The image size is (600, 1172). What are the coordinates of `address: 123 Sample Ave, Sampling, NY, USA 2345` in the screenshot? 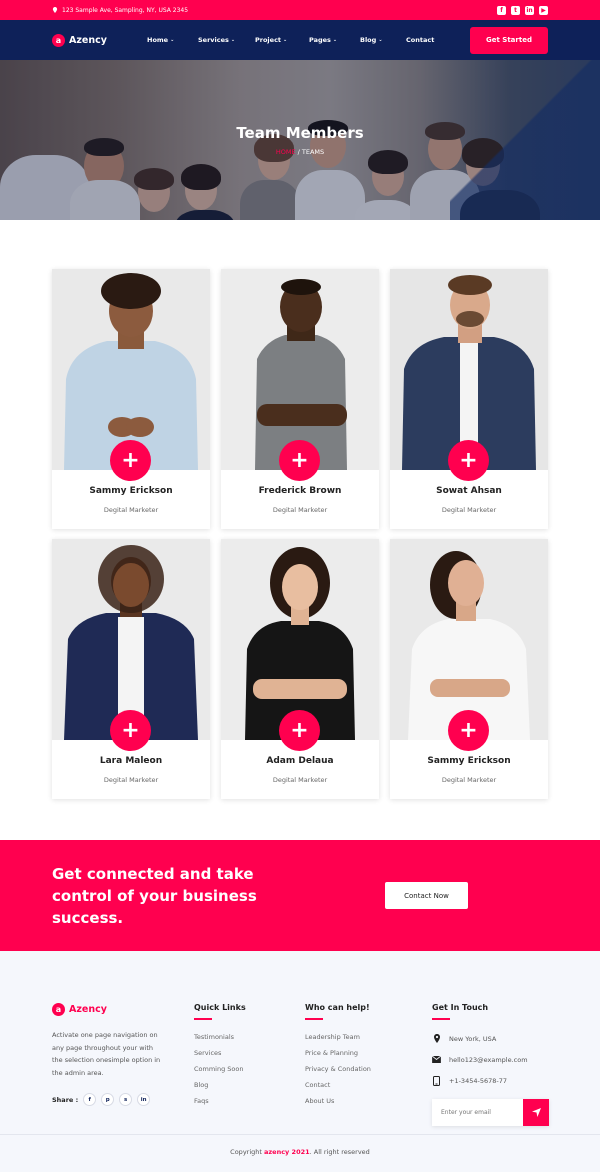 It's located at (120, 10).